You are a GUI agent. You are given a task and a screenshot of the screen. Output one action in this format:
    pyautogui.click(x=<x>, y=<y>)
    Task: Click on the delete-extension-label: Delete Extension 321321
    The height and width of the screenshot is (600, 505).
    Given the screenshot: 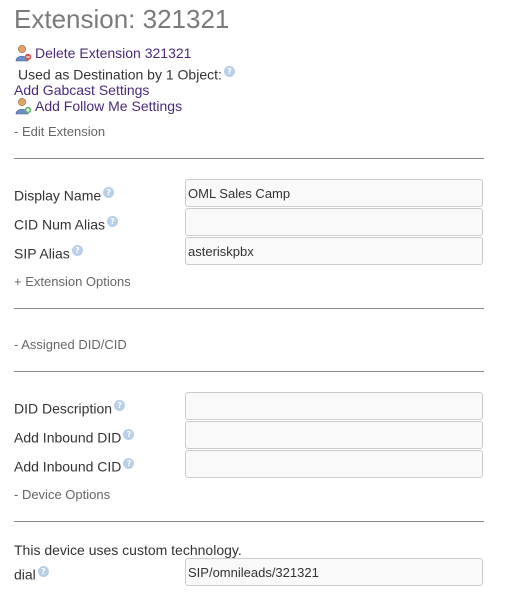 What is the action you would take?
    pyautogui.click(x=113, y=53)
    